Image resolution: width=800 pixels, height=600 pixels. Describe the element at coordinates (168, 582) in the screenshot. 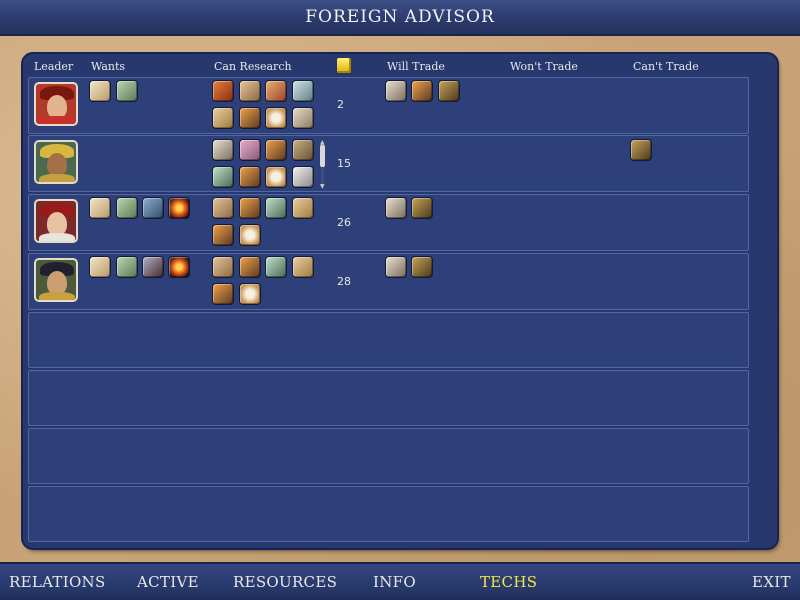

I see `nav-active: ACTIVE` at that location.